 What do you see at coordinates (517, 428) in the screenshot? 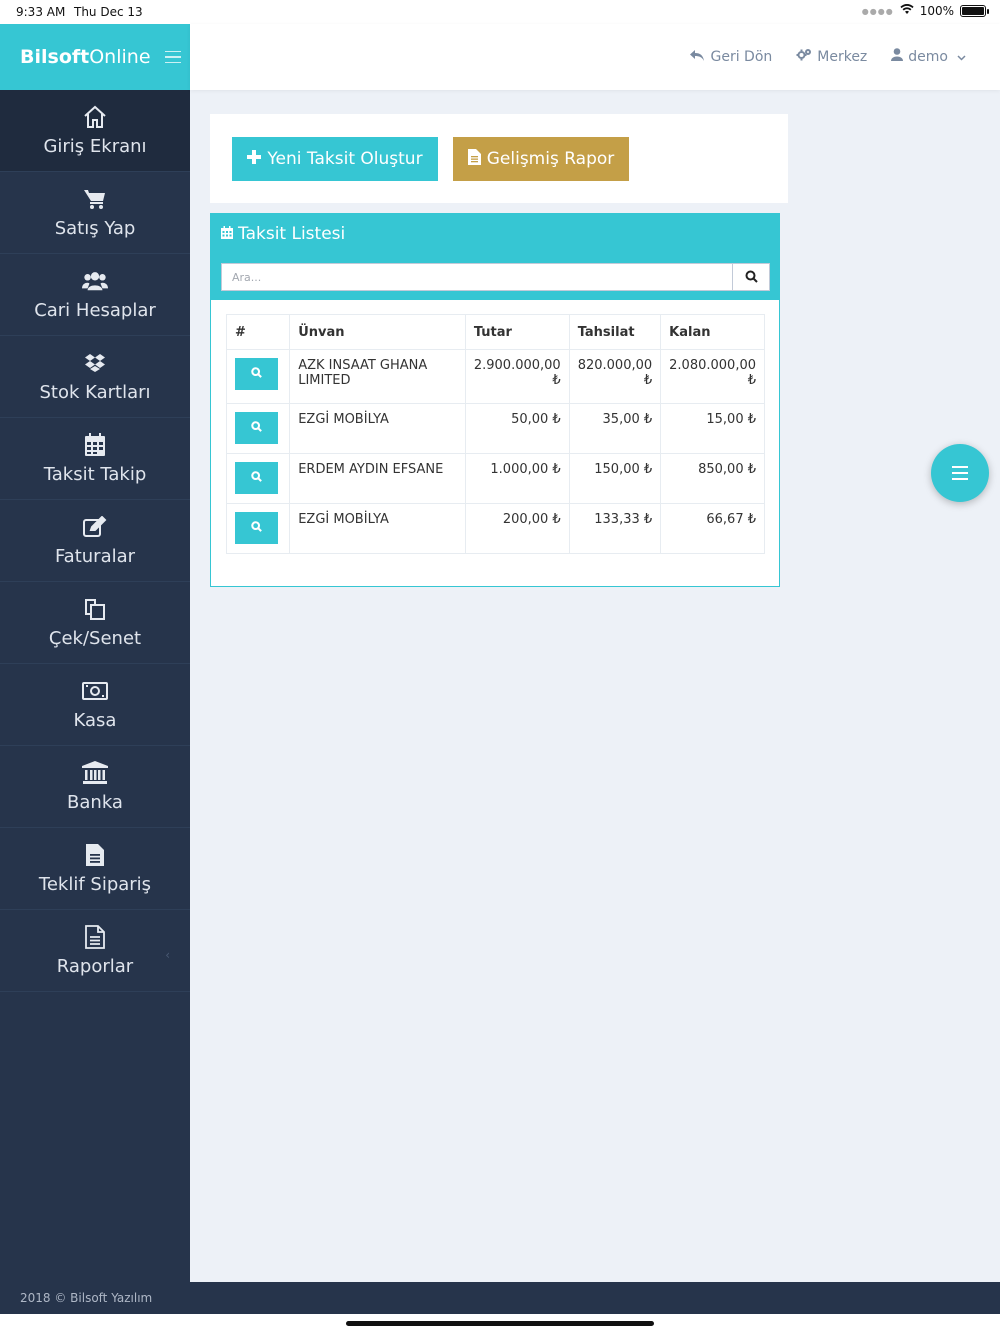
I see `amount-cell: 50,00 ₺` at bounding box center [517, 428].